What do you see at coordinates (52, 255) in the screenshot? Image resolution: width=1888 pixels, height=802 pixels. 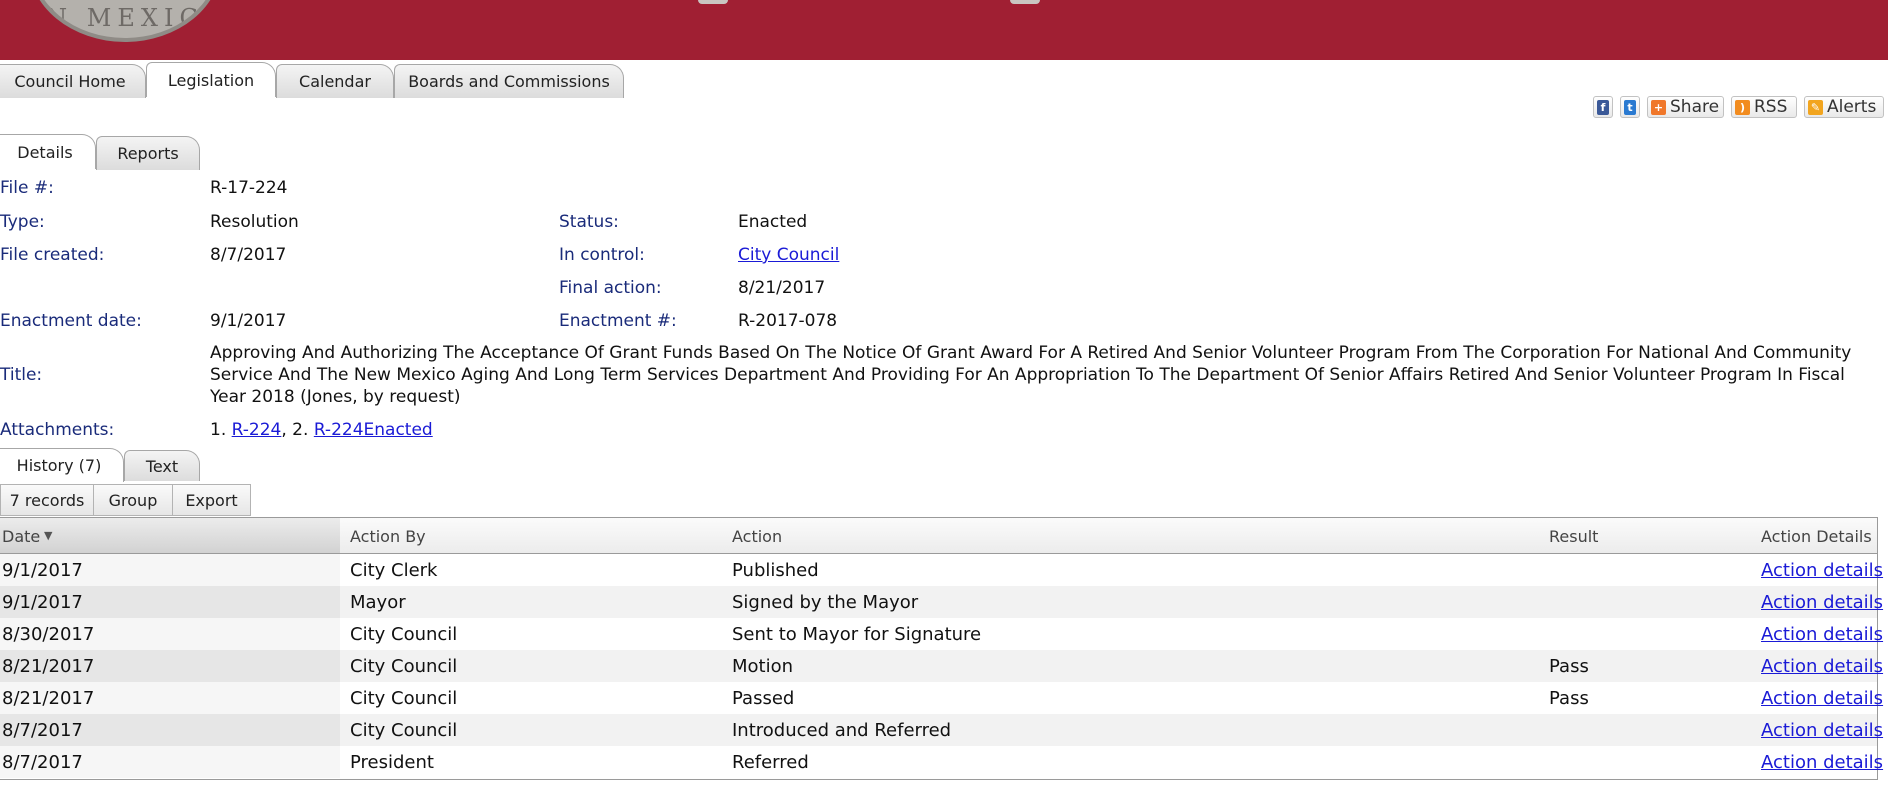 I see `file-created-label: File created:` at bounding box center [52, 255].